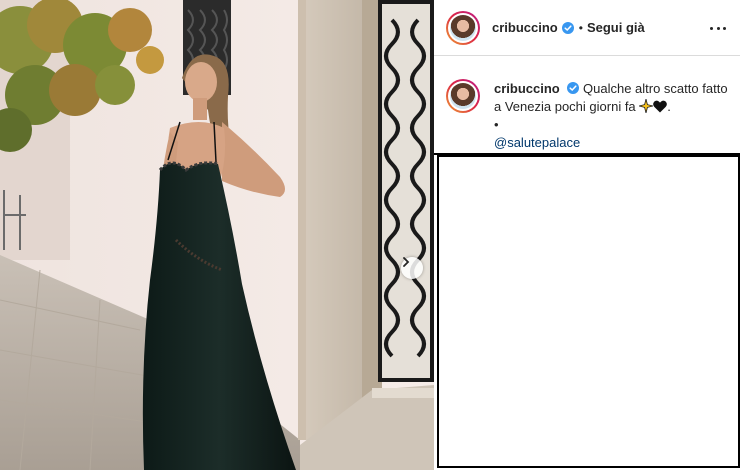  Describe the element at coordinates (616, 27) in the screenshot. I see `following-button: Segui già` at that location.